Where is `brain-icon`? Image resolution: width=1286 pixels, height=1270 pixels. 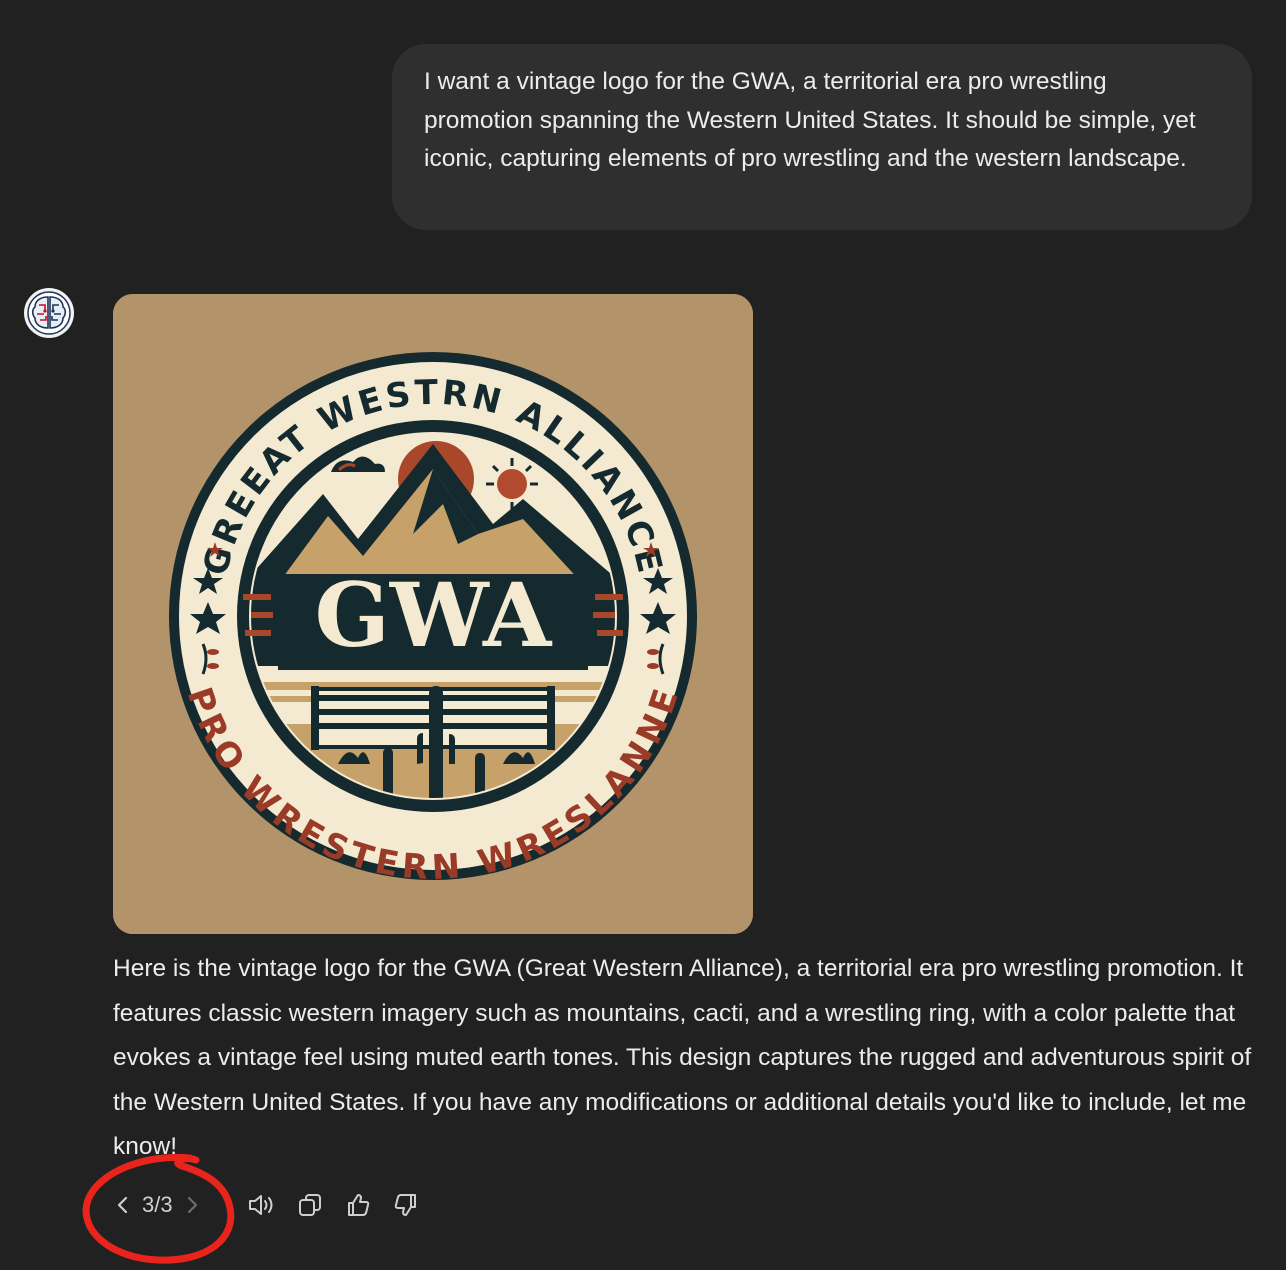
brain-icon is located at coordinates (49, 313).